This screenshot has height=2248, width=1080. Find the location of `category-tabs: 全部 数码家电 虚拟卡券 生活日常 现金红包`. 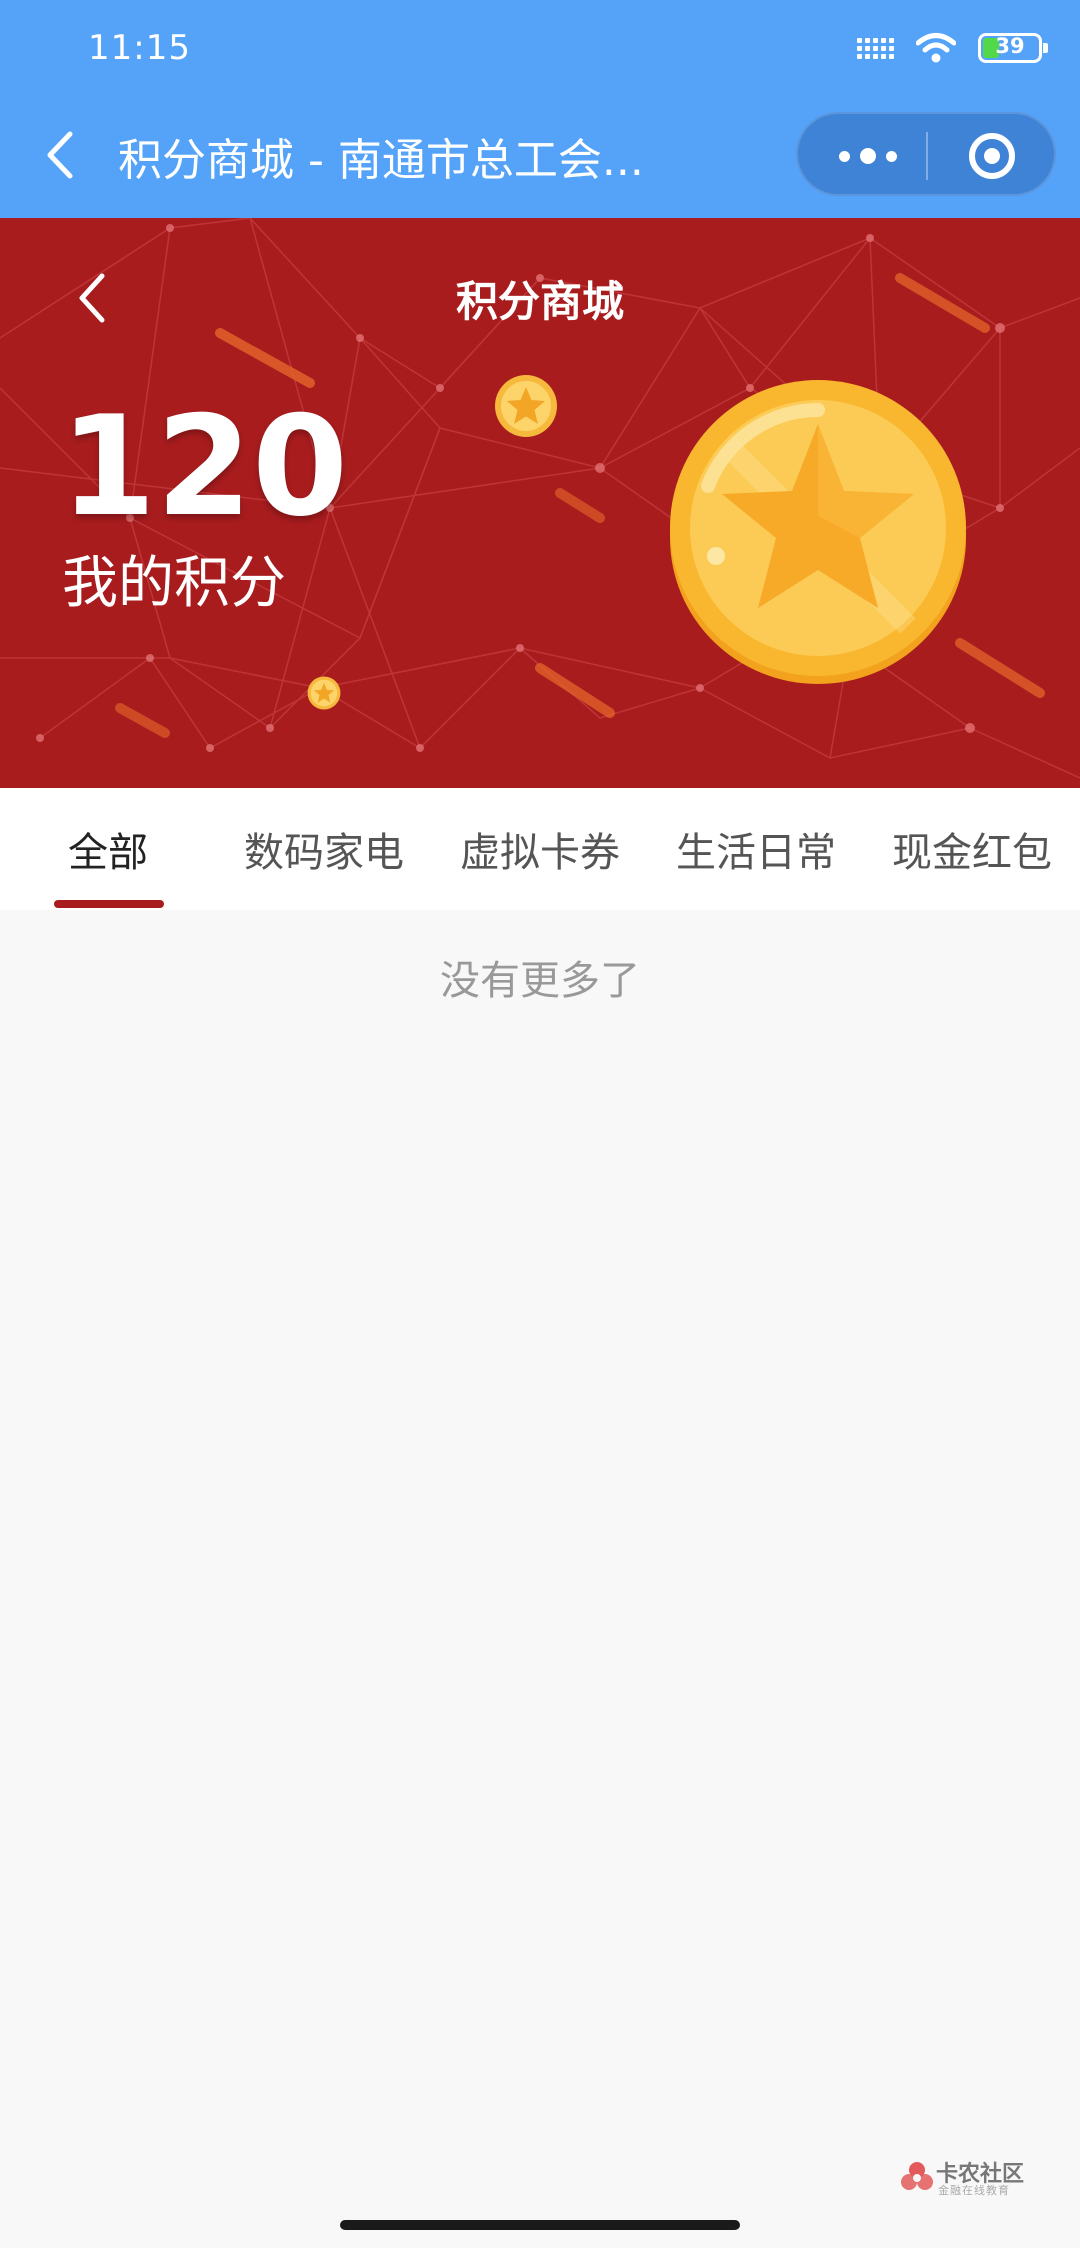

category-tabs: 全部 数码家电 虚拟卡券 生活日常 现金红包 is located at coordinates (540, 849).